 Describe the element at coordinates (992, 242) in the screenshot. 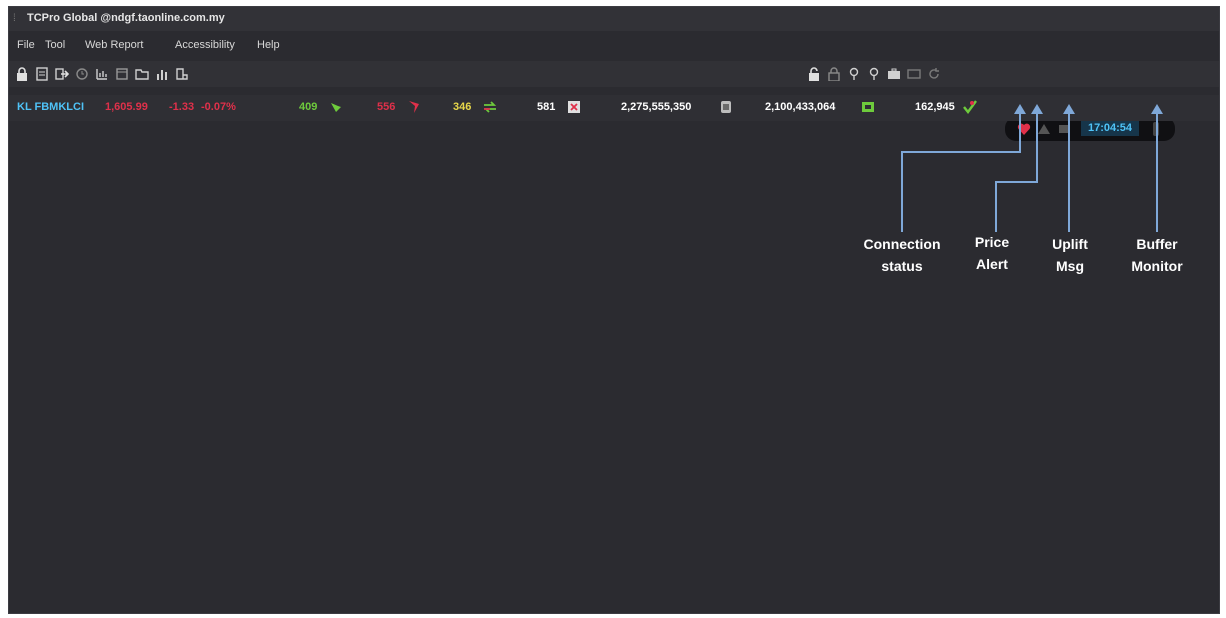

I see `price-alert-label-line1: Price` at that location.